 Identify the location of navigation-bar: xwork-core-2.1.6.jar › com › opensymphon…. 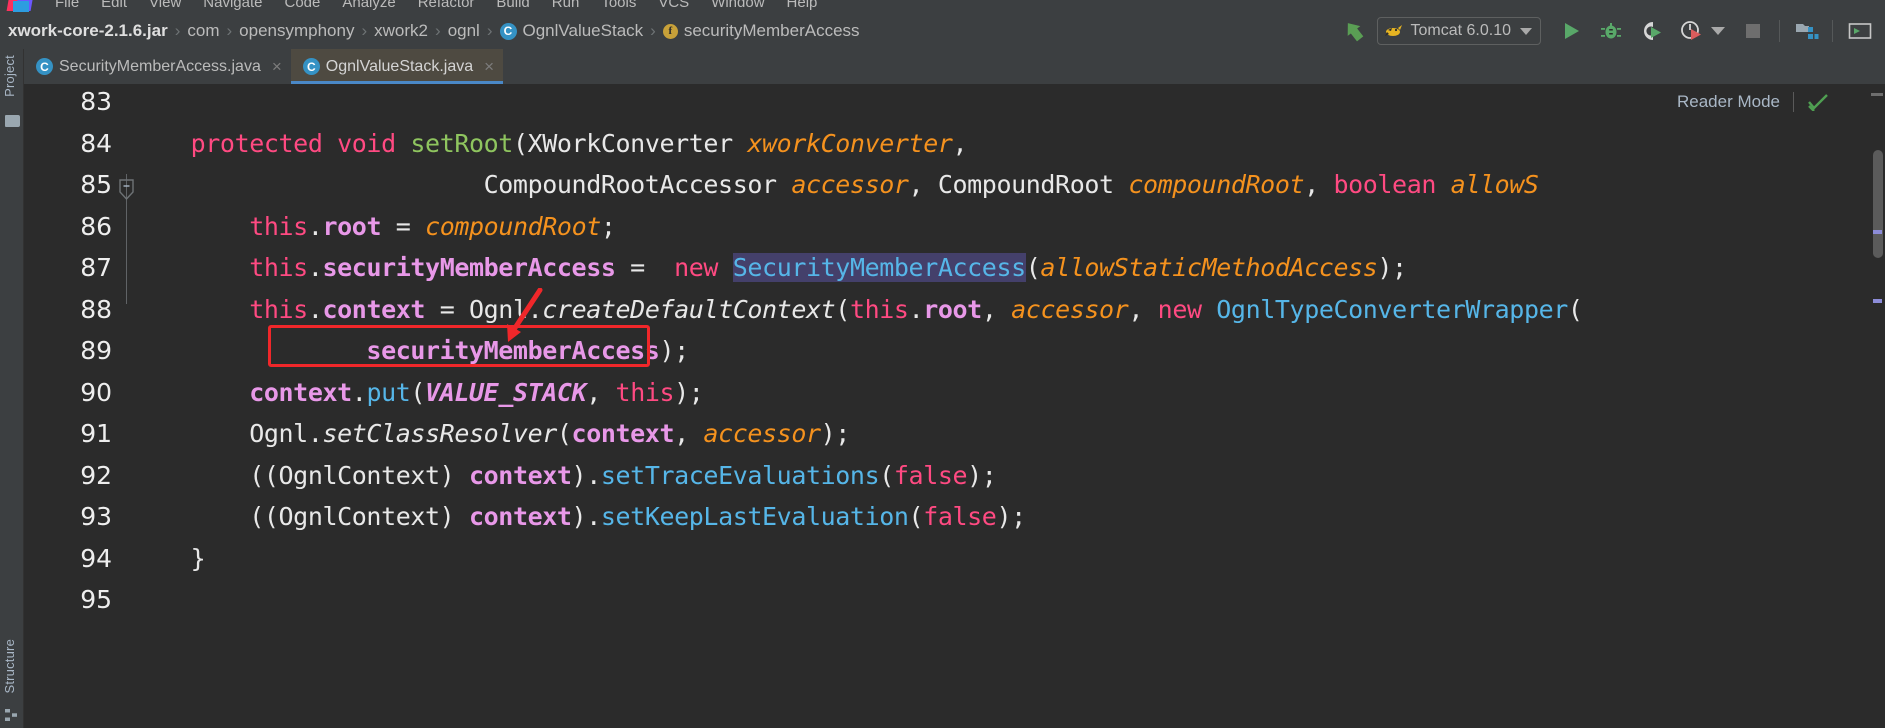
(942, 31).